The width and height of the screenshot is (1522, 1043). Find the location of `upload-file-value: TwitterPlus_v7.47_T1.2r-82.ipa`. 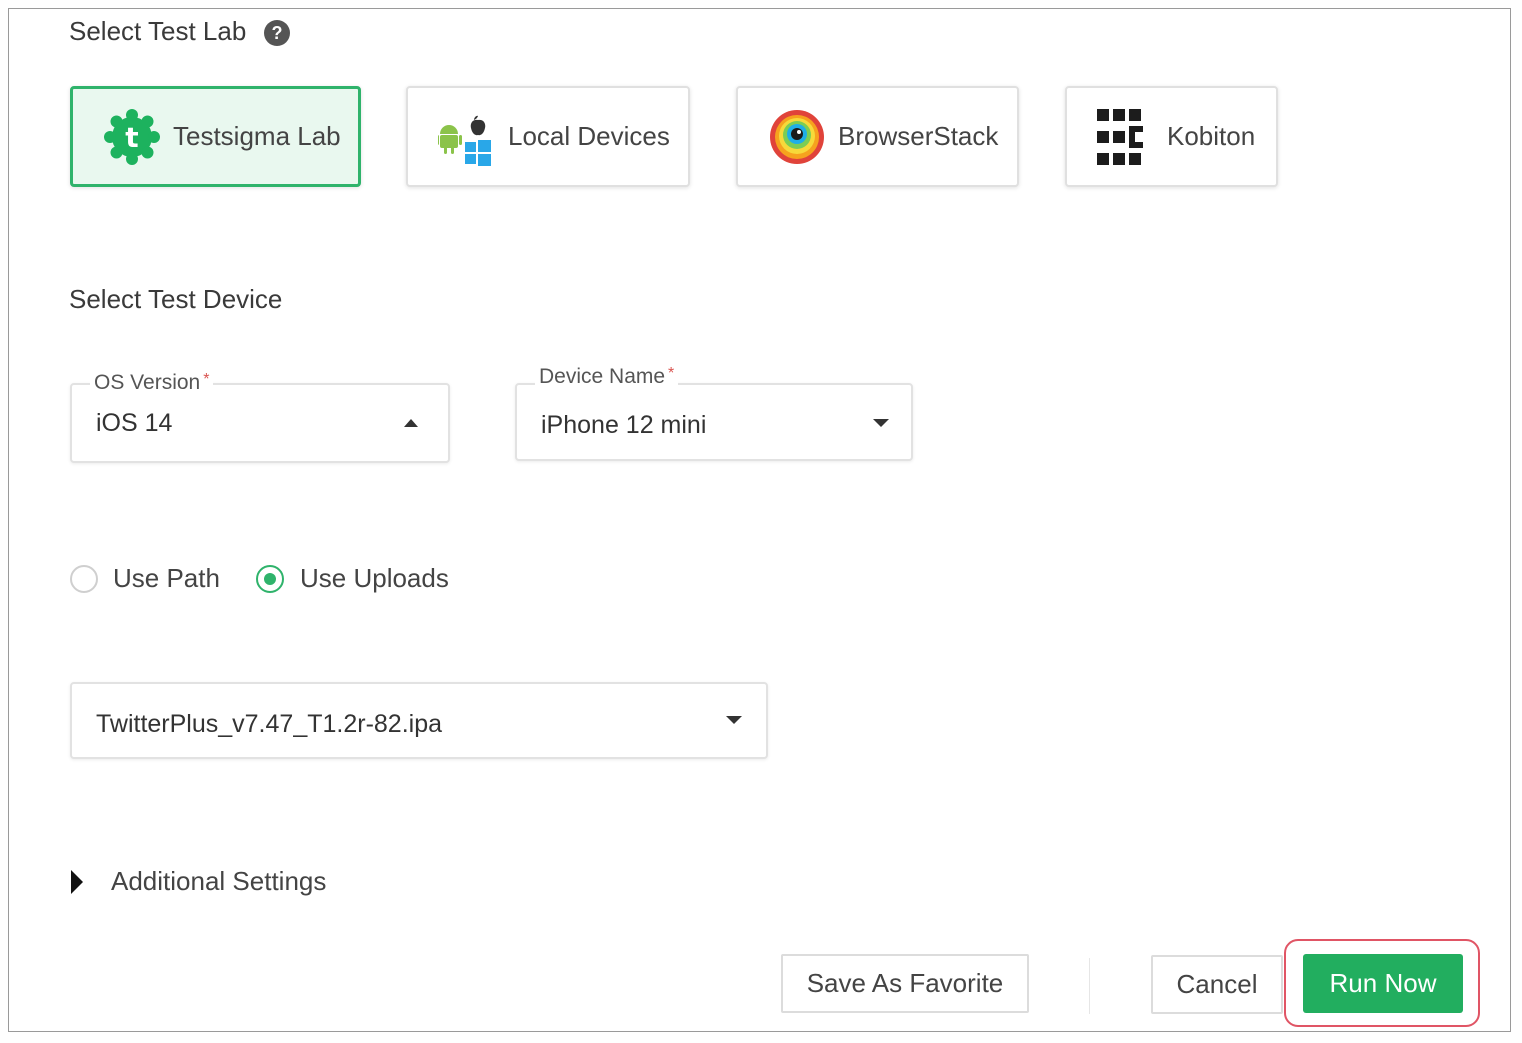

upload-file-value: TwitterPlus_v7.47_T1.2r-82.ipa is located at coordinates (269, 724).